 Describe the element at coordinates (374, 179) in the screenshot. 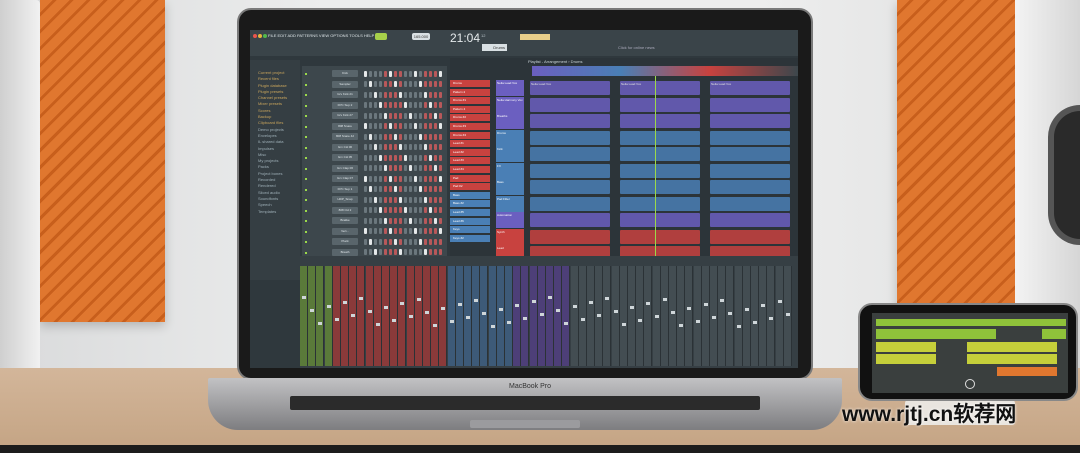

I see `channel-row: Grv Clap 07` at that location.